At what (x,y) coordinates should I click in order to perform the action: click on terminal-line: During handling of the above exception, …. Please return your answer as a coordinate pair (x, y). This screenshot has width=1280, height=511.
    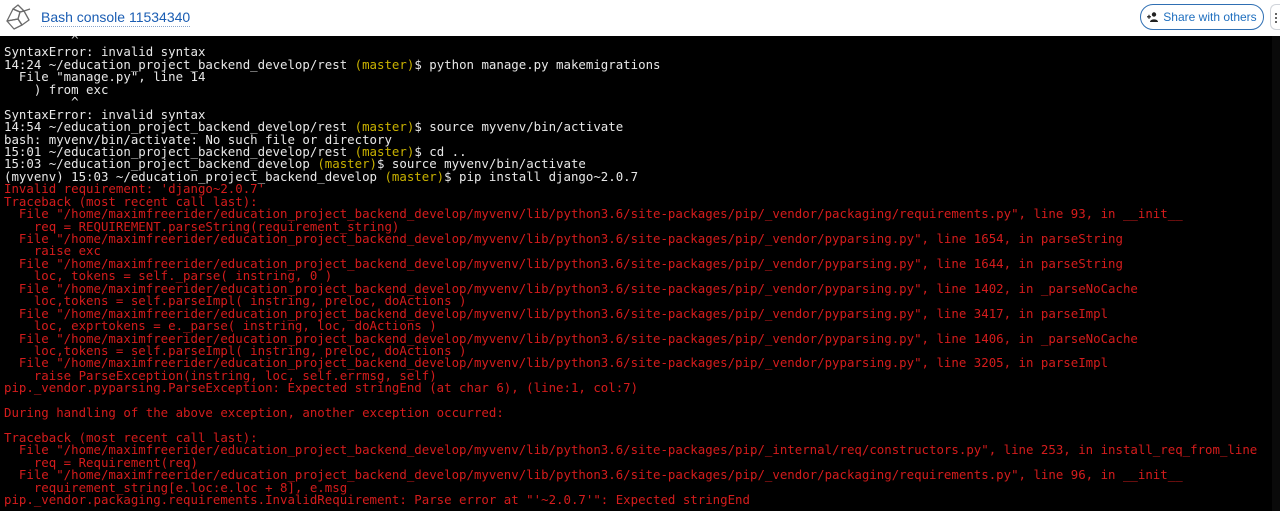
    Looking at the image, I should click on (254, 413).